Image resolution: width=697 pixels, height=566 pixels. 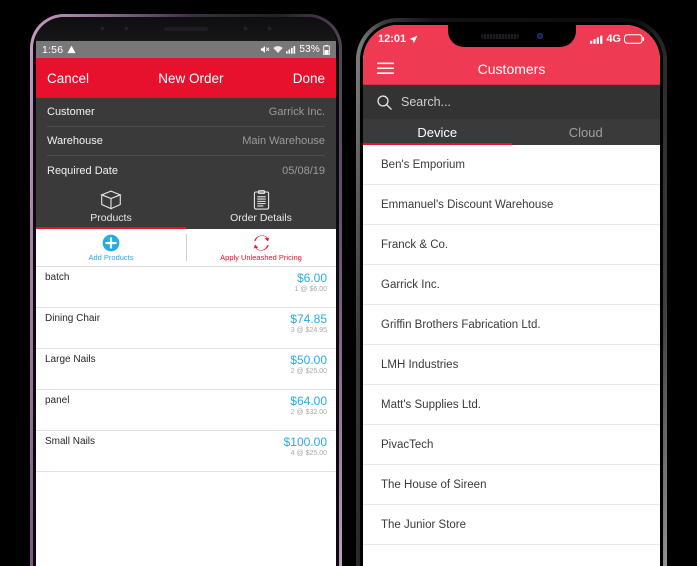 I want to click on product-detail: 3 @ $24.95, so click(x=308, y=330).